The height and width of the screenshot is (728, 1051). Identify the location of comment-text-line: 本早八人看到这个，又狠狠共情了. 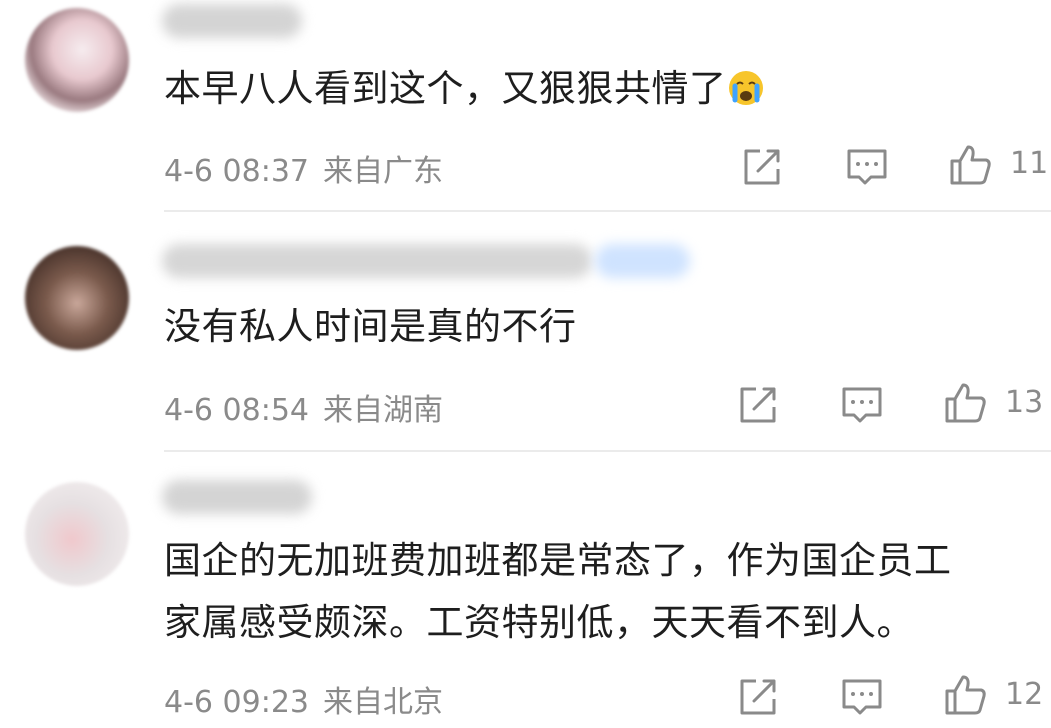
(445, 88).